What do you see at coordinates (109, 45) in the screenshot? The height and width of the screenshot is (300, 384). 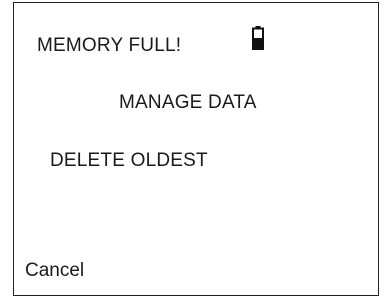 I see `memory-full-message: MEMORY FULL!` at bounding box center [109, 45].